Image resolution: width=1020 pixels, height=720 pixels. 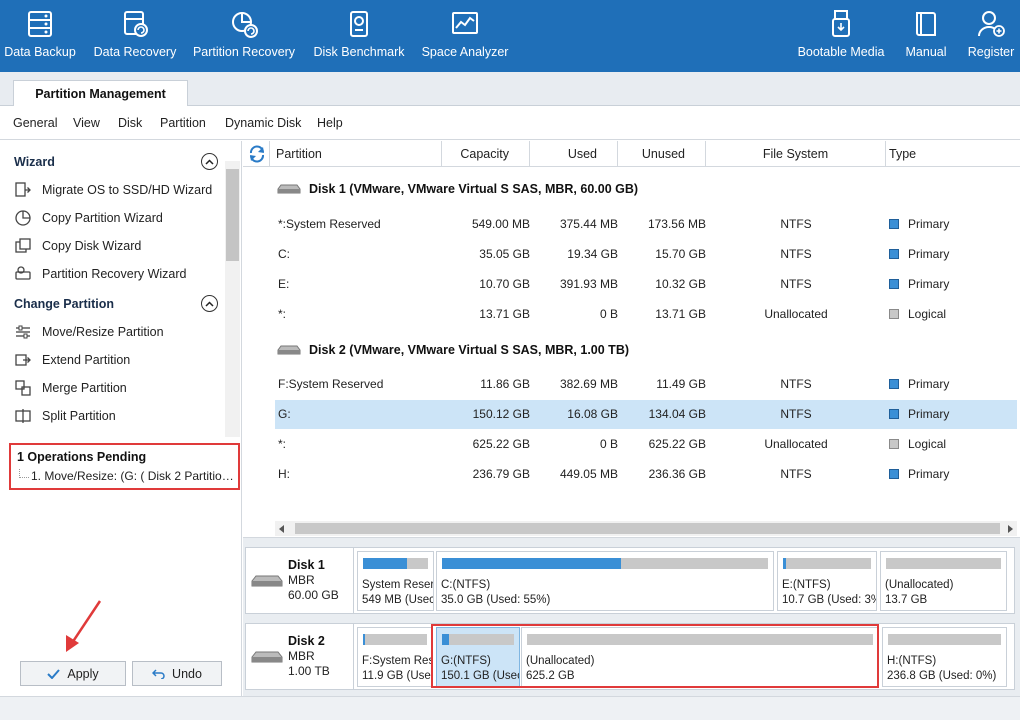 I want to click on register-button: Register, so click(x=991, y=36).